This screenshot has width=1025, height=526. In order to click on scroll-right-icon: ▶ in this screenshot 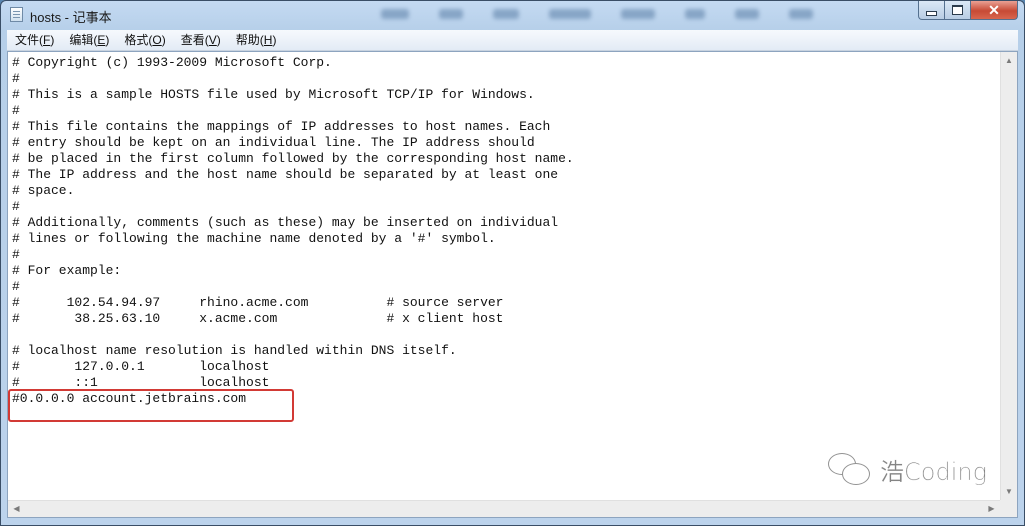, I will do `click(991, 509)`.